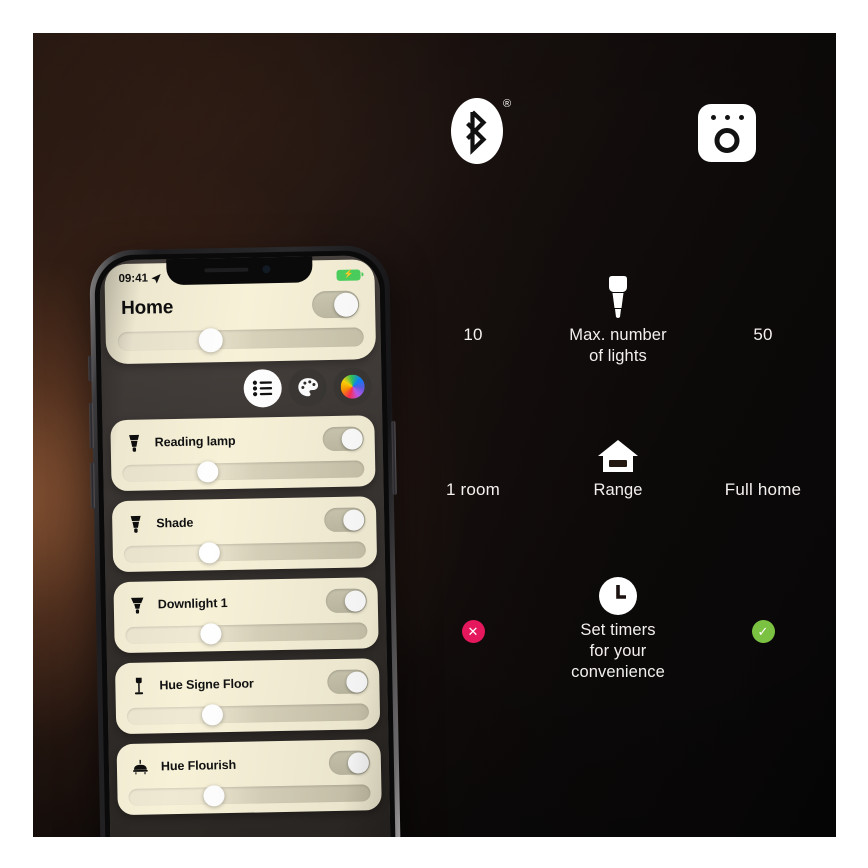 The width and height of the screenshot is (868, 868). I want to click on timers-center-cell: Set timers for your convenience, so click(618, 625).